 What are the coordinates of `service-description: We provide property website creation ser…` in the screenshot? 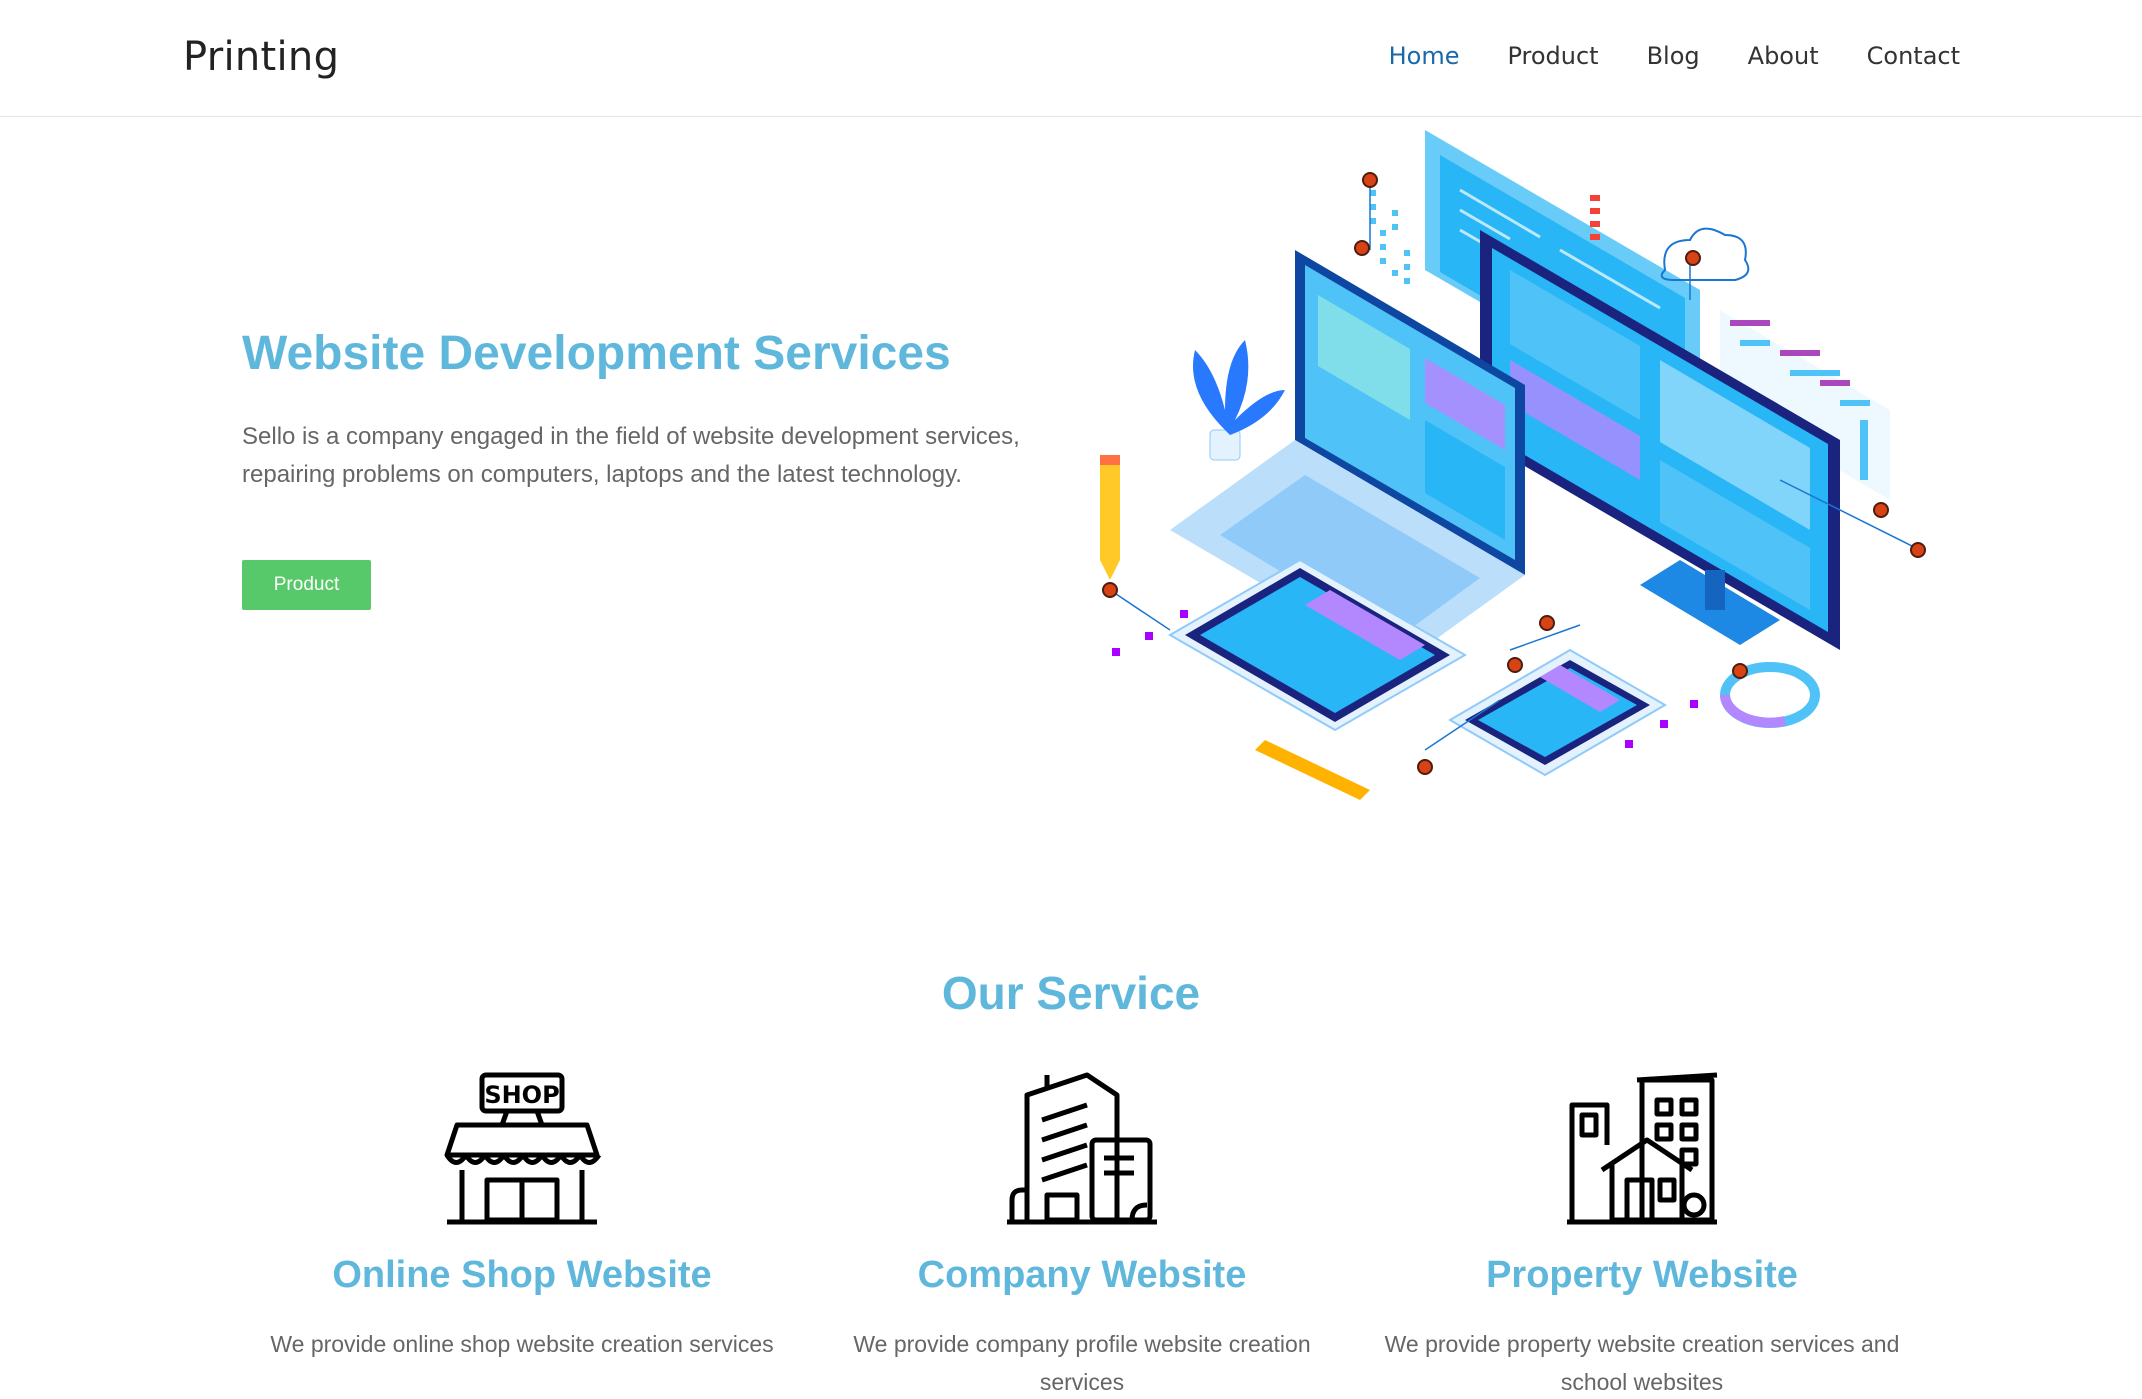 It's located at (1642, 1363).